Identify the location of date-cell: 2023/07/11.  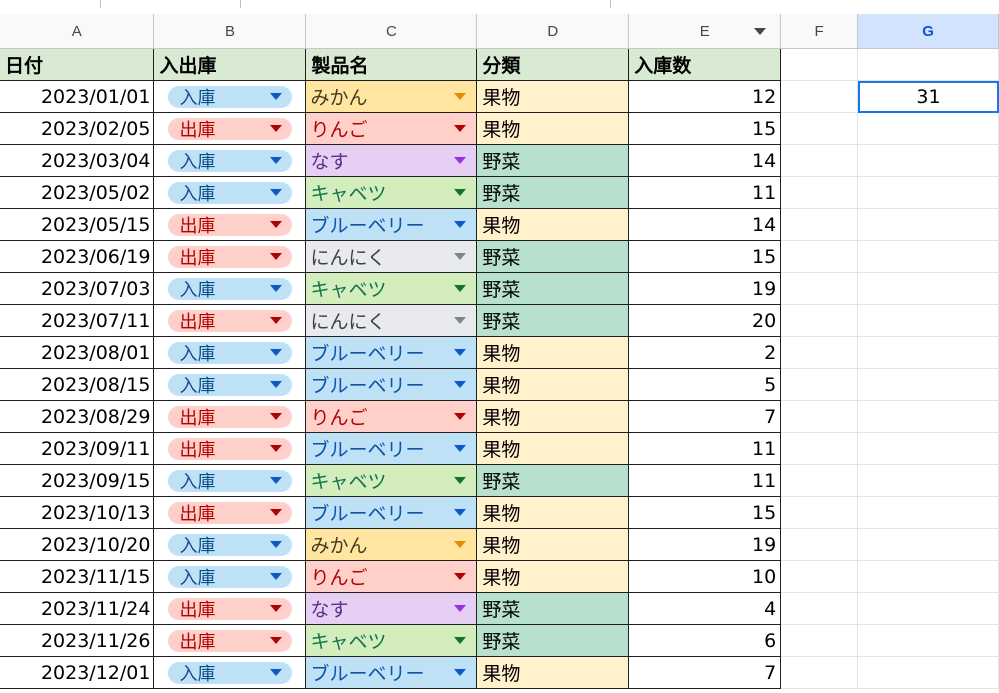
(77, 320).